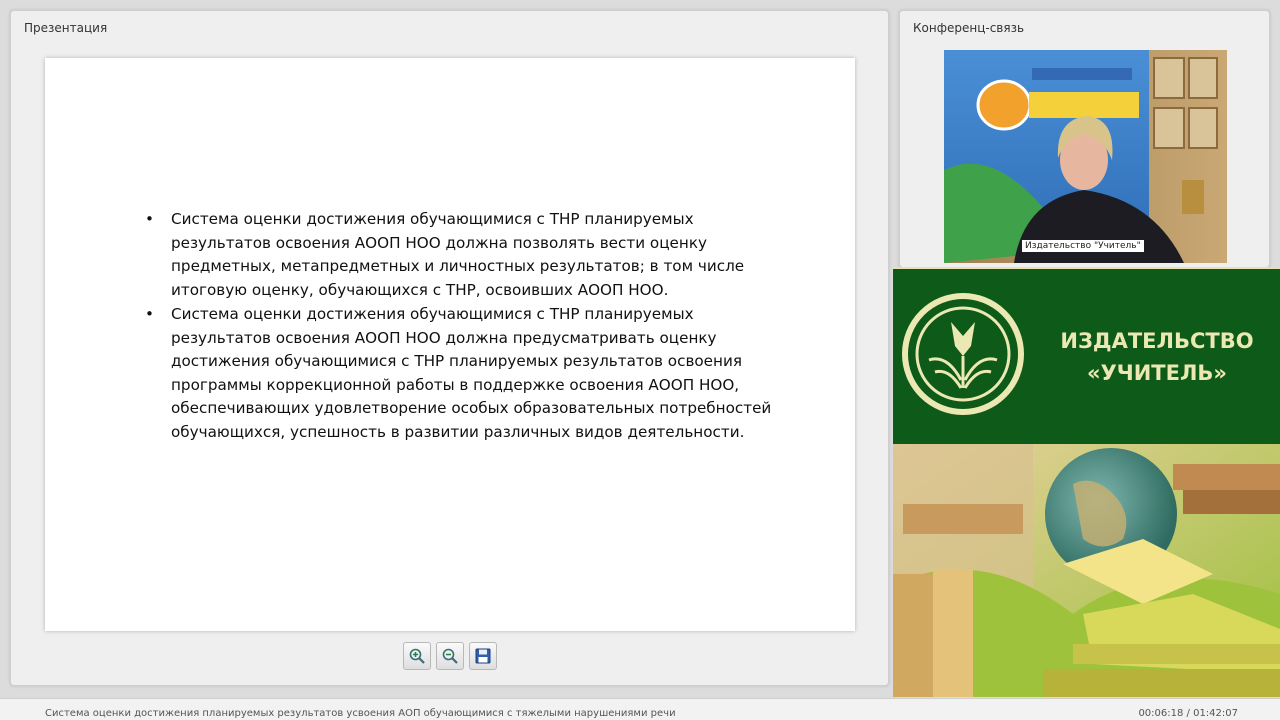 The image size is (1280, 720). What do you see at coordinates (1188, 713) in the screenshot?
I see `playback-time: 00:06:18 / 01:42:07` at bounding box center [1188, 713].